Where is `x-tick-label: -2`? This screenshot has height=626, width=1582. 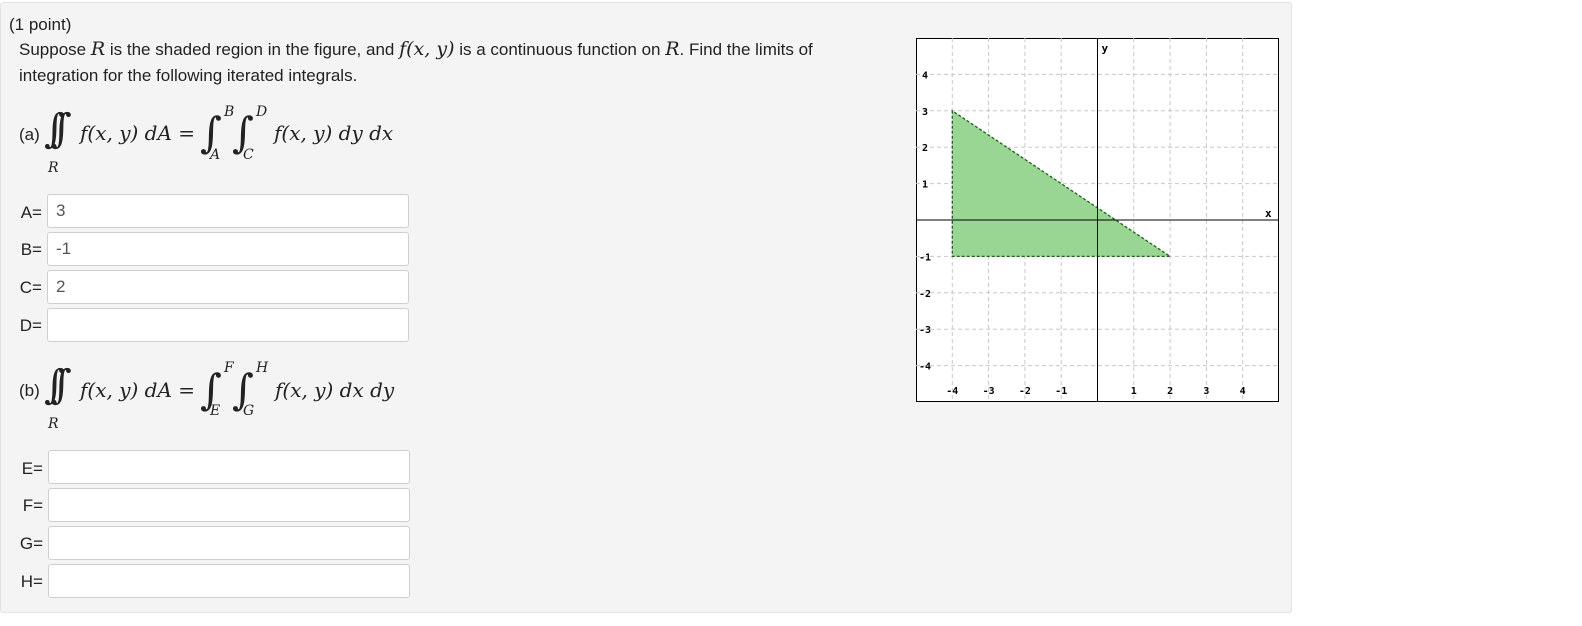
x-tick-label: -2 is located at coordinates (1025, 391).